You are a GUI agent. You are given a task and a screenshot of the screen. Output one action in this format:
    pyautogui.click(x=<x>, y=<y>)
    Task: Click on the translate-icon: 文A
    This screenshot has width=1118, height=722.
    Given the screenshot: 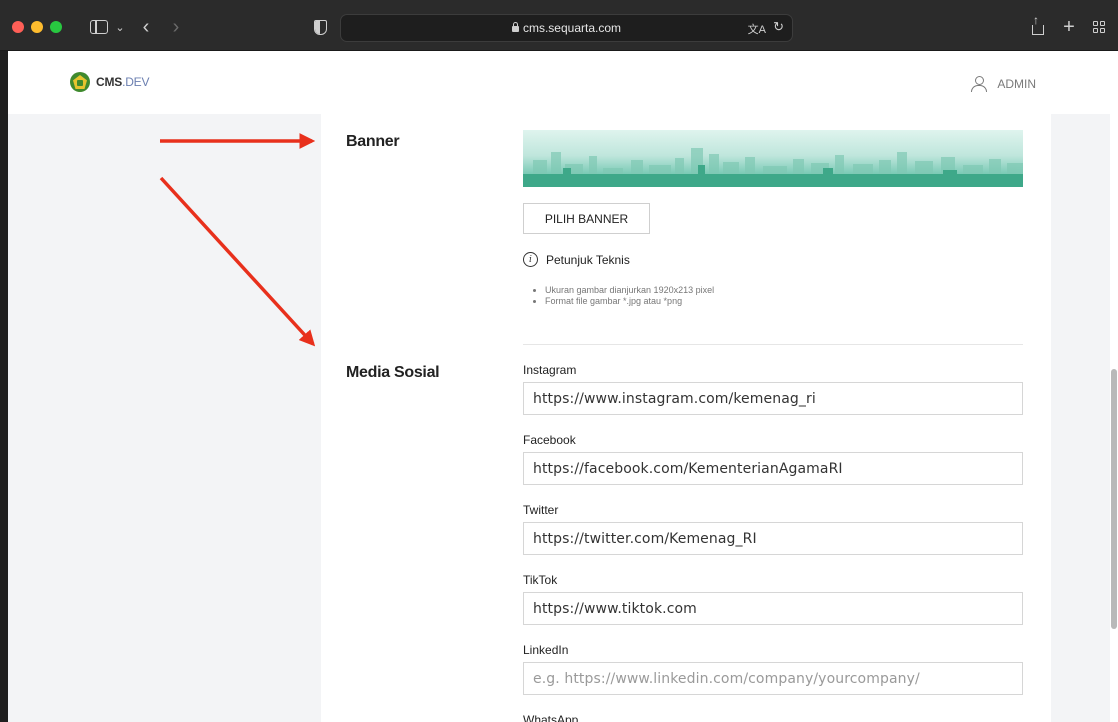 What is the action you would take?
    pyautogui.click(x=757, y=29)
    